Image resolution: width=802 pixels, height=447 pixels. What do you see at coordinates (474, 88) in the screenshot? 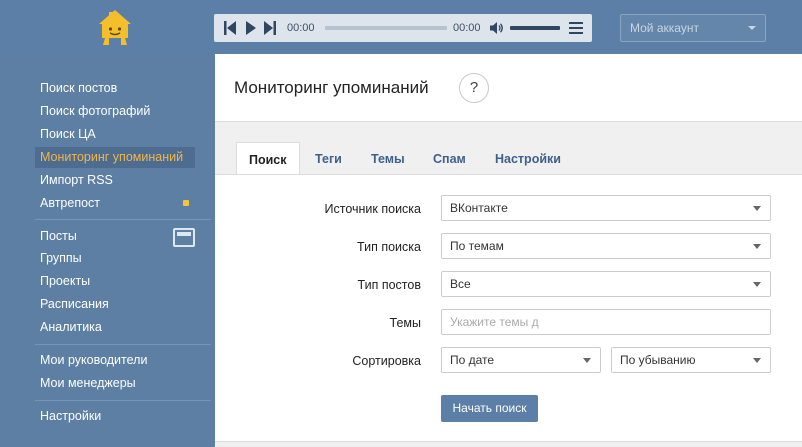
I see `help-button: ?` at bounding box center [474, 88].